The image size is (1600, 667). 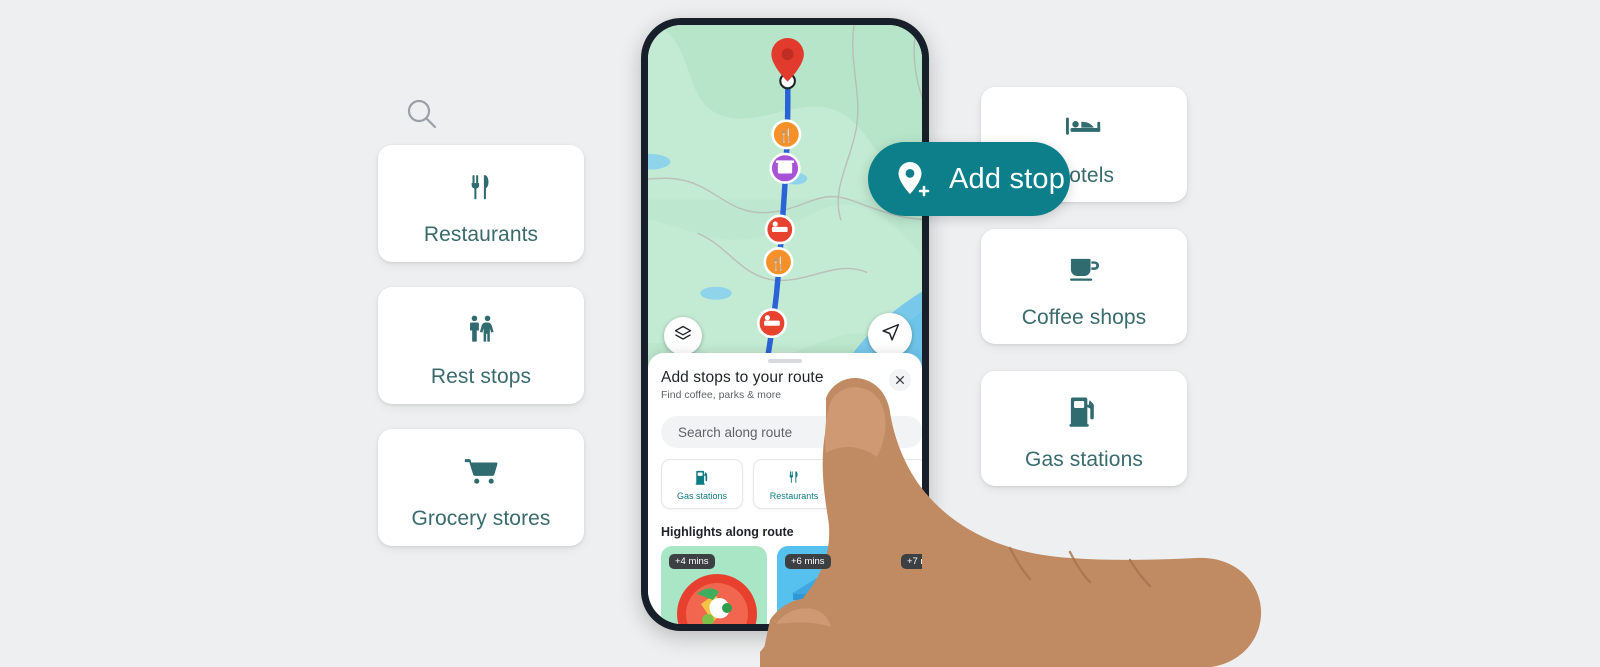 What do you see at coordinates (692, 561) in the screenshot?
I see `highlight-badge: +4 mins` at bounding box center [692, 561].